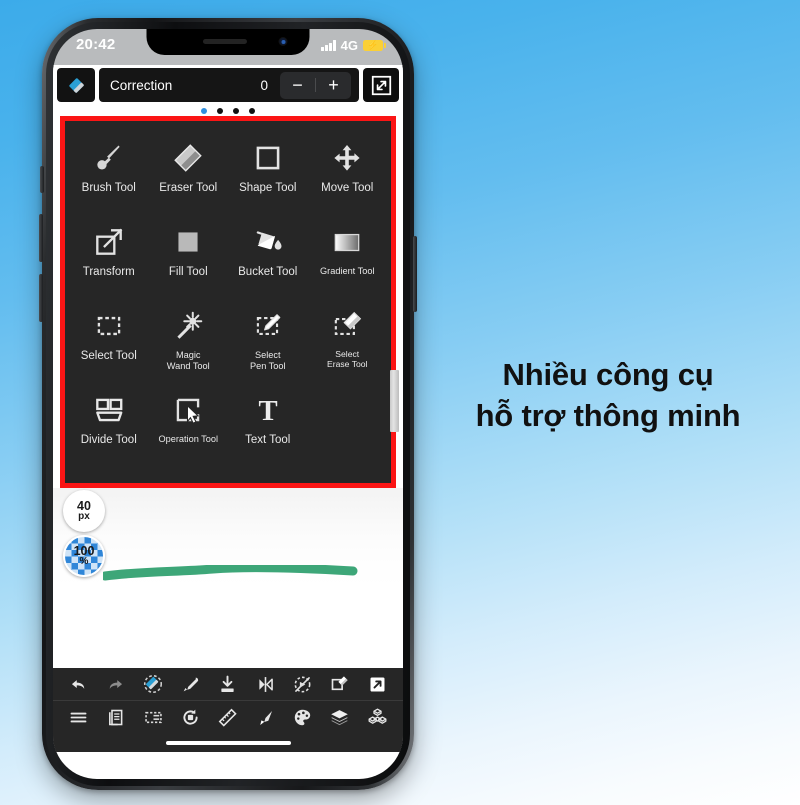 The width and height of the screenshot is (800, 805). What do you see at coordinates (297, 85) in the screenshot?
I see `decrease-button: −` at bounding box center [297, 85].